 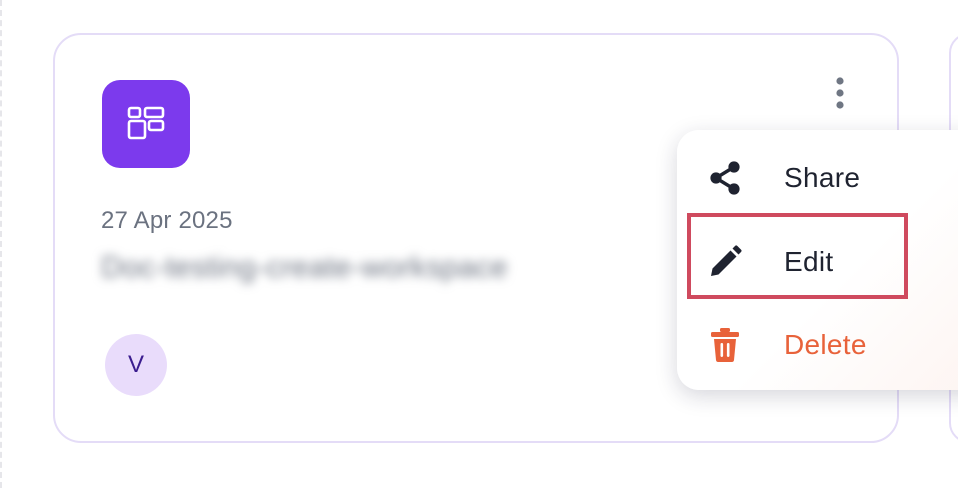 What do you see at coordinates (1, 244) in the screenshot?
I see `left-guide-line` at bounding box center [1, 244].